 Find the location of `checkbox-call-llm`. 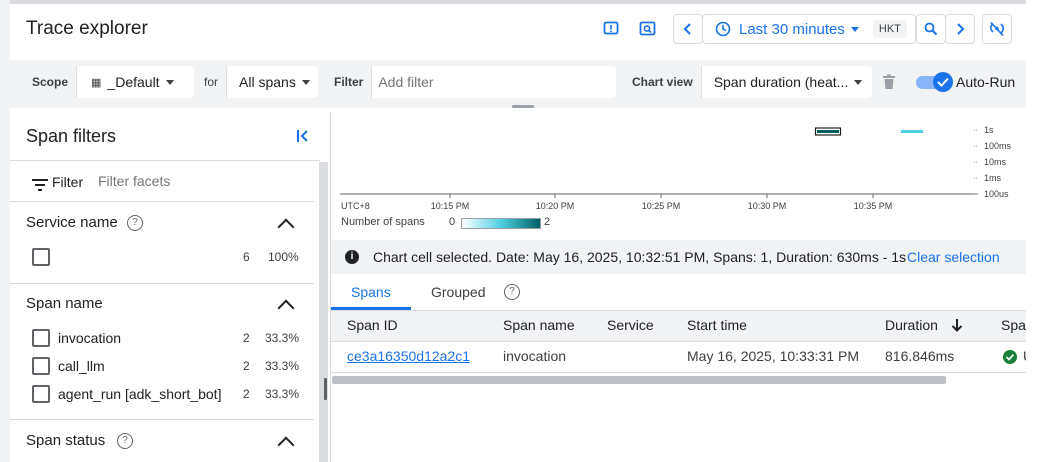

checkbox-call-llm is located at coordinates (41, 366).